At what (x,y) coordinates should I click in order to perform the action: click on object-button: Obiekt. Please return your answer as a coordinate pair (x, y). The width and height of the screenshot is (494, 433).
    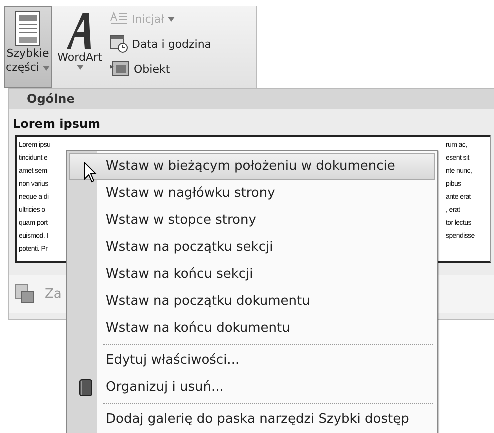
    Looking at the image, I should click on (161, 69).